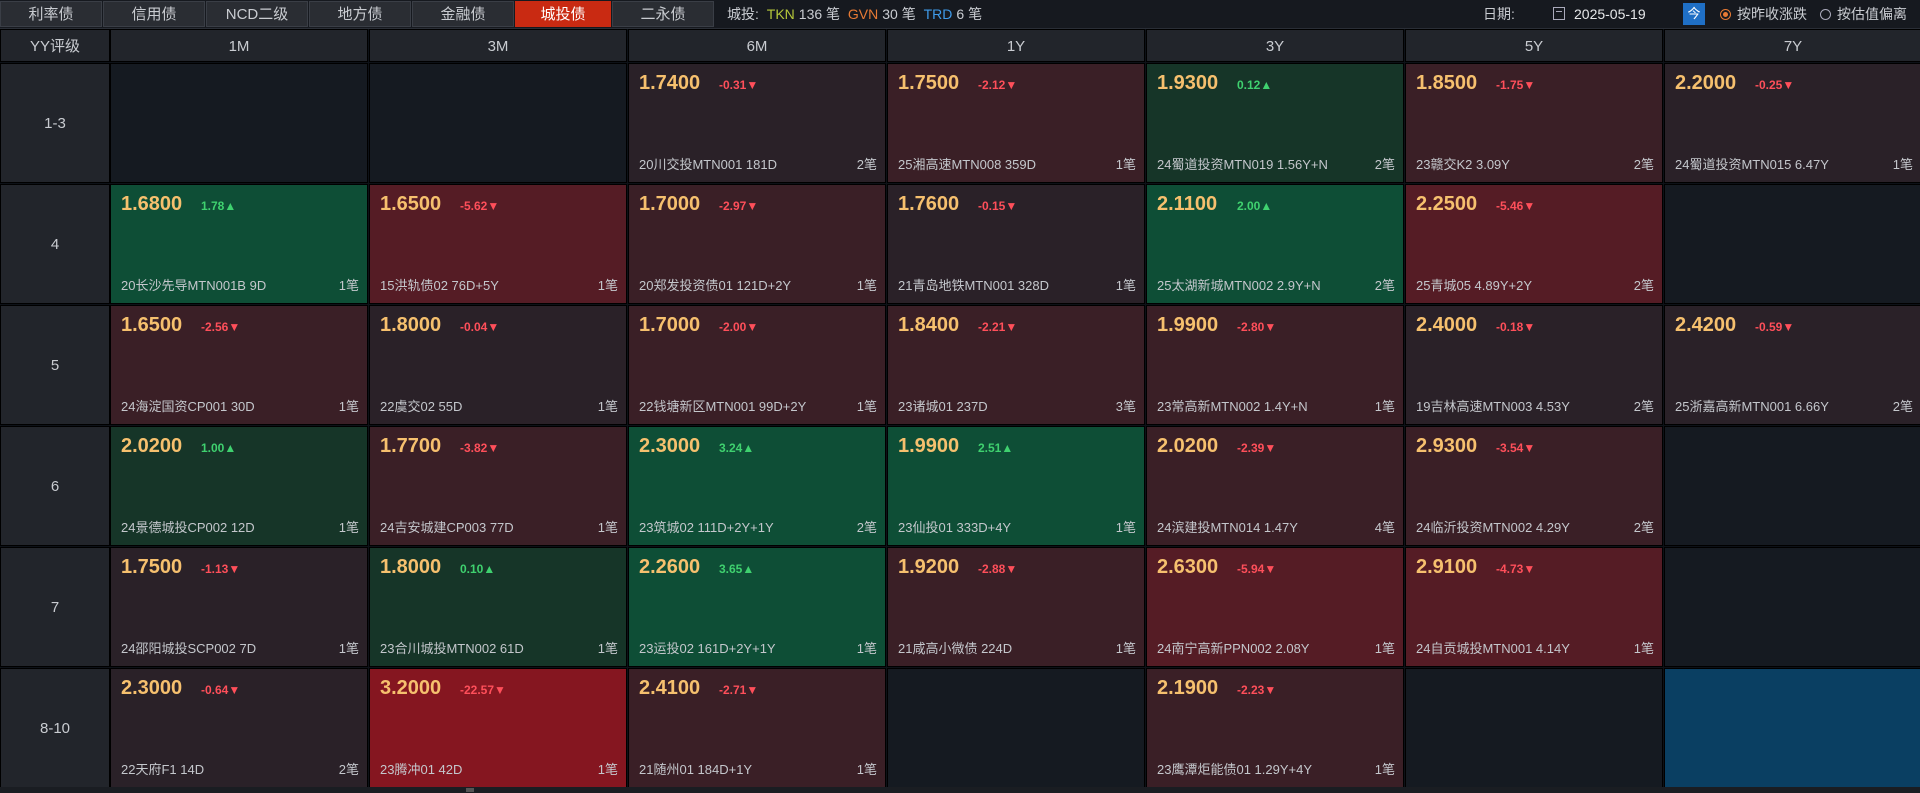  Describe the element at coordinates (1559, 13) in the screenshot. I see `calendar-icon` at that location.